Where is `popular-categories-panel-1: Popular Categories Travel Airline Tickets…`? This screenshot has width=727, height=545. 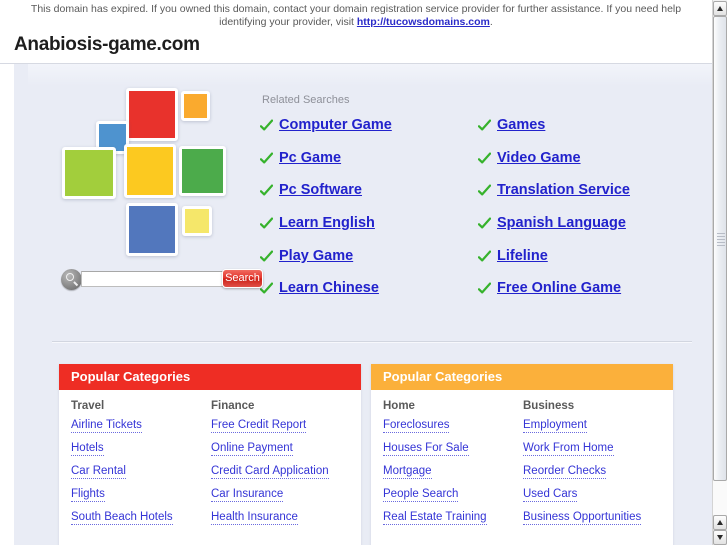 popular-categories-panel-1: Popular Categories Travel Airline Tickets… is located at coordinates (210, 454).